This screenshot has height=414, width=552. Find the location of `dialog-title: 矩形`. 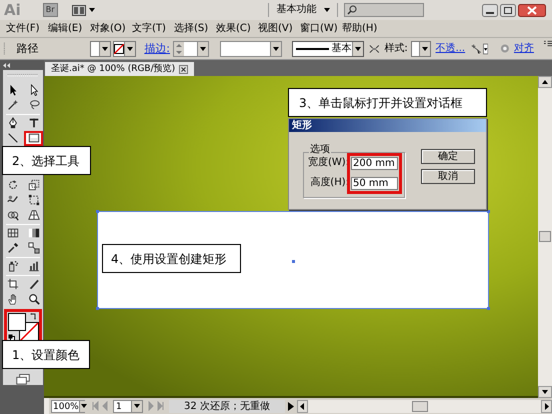

dialog-title: 矩形 is located at coordinates (302, 125).